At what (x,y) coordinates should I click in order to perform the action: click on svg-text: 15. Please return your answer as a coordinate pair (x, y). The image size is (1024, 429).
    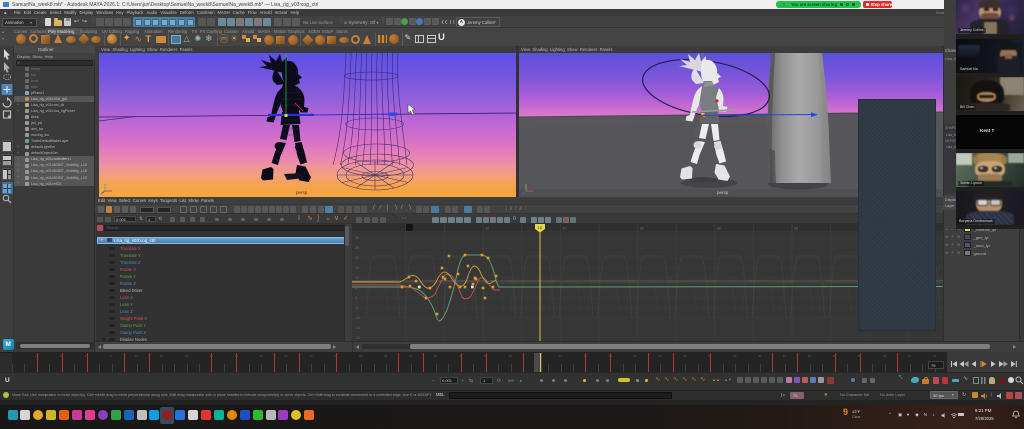
    Looking at the image, I should click on (357, 268).